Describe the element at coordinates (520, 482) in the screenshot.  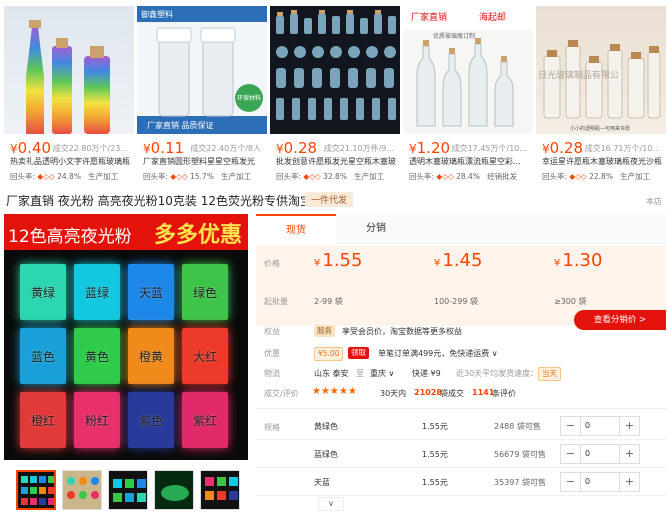
I see `spec-stock: 35397 袋可售` at that location.